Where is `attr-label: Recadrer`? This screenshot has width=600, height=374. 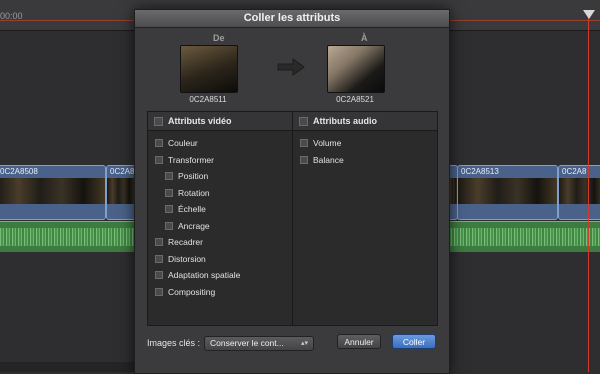
attr-label: Recadrer is located at coordinates (185, 242).